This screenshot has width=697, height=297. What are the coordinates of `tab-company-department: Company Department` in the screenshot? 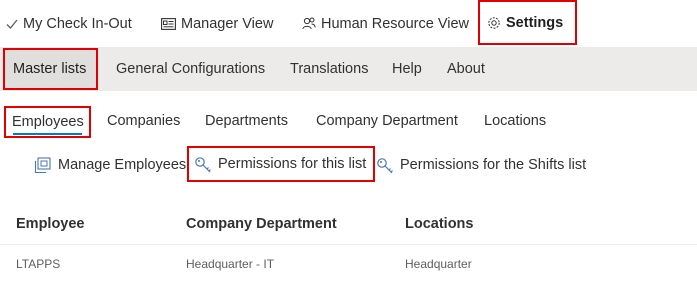 It's located at (387, 121).